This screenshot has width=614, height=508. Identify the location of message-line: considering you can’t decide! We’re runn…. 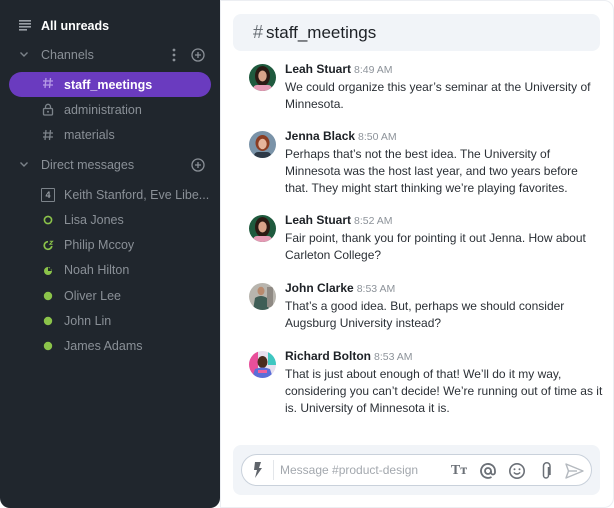
(444, 391).